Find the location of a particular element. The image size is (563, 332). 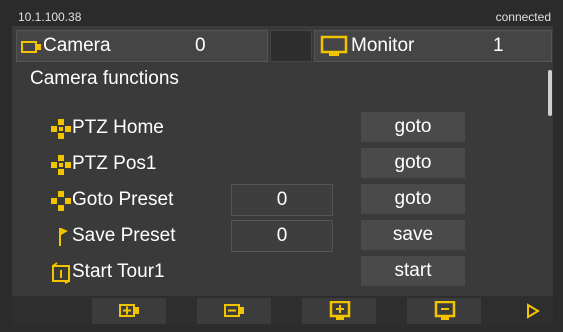

selector-bar: Camera 0 Monitor 1 is located at coordinates (282, 45).